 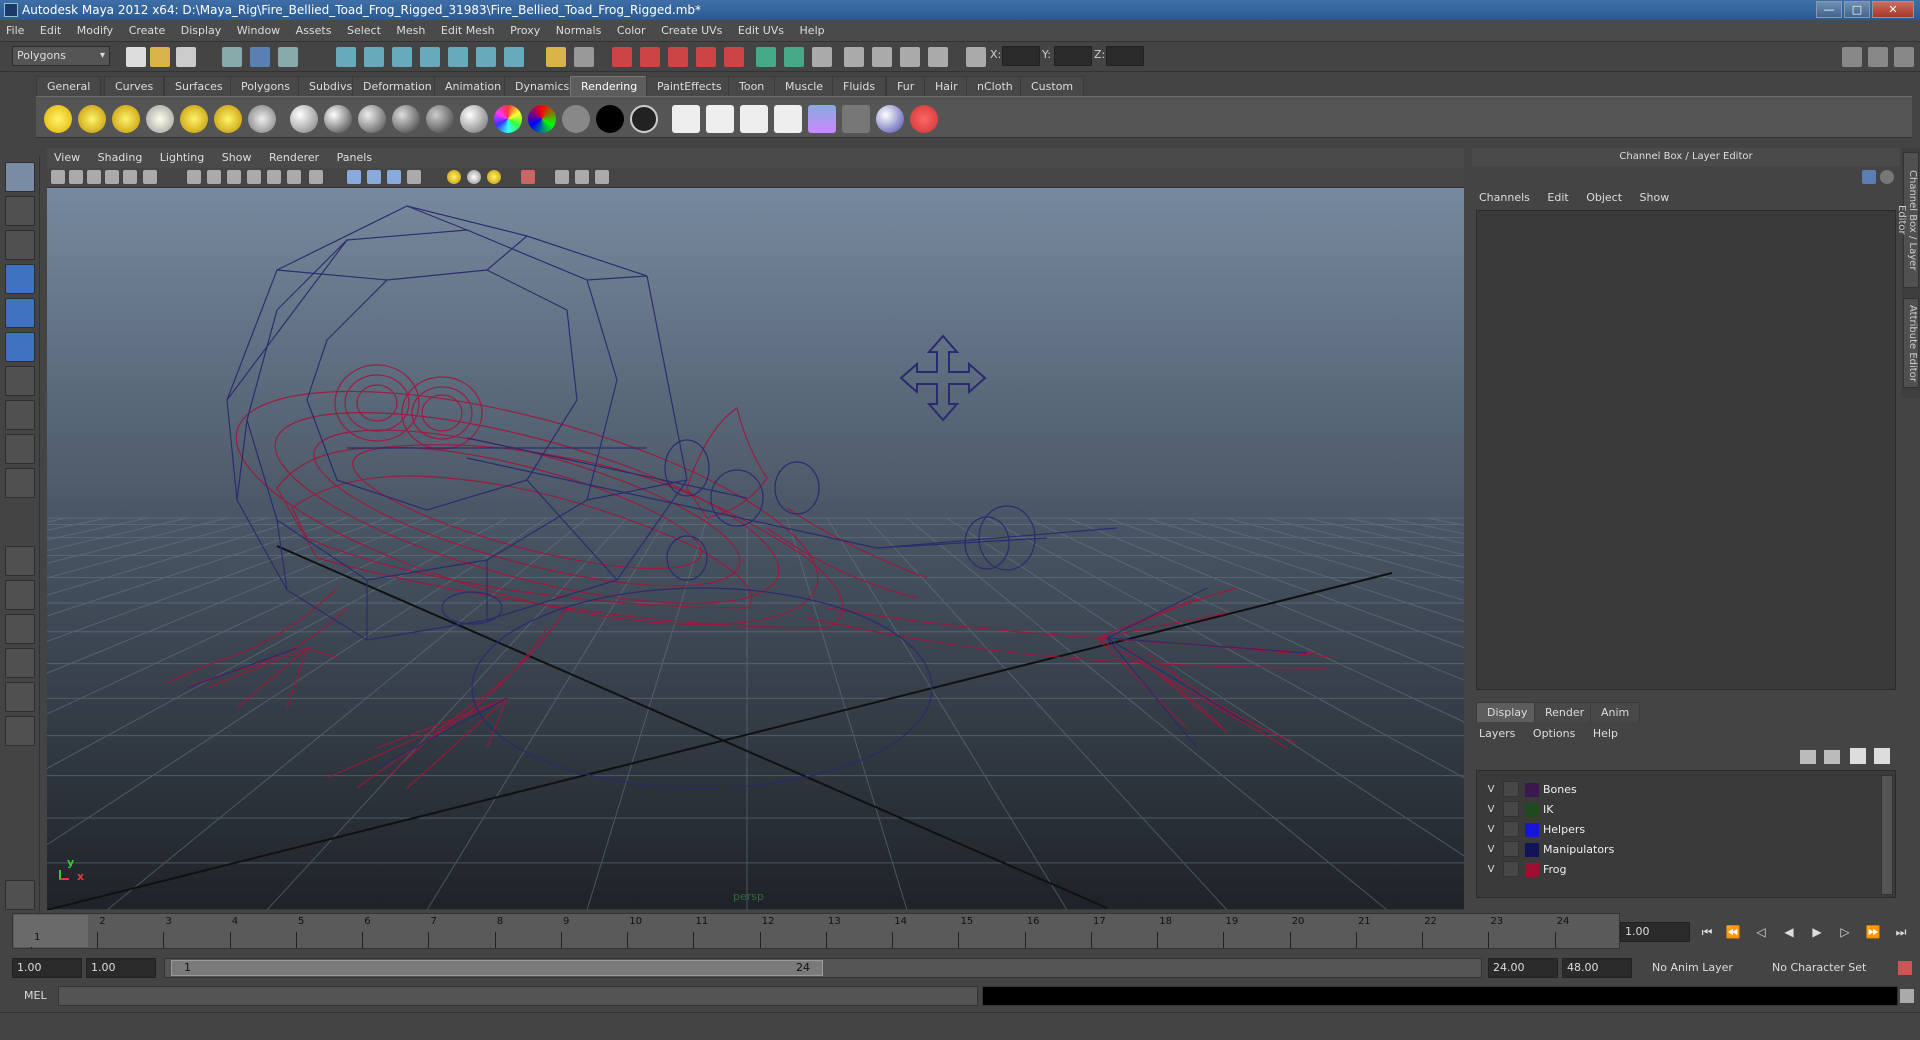 What do you see at coordinates (20, 347) in the screenshot?
I see `scale-tool` at bounding box center [20, 347].